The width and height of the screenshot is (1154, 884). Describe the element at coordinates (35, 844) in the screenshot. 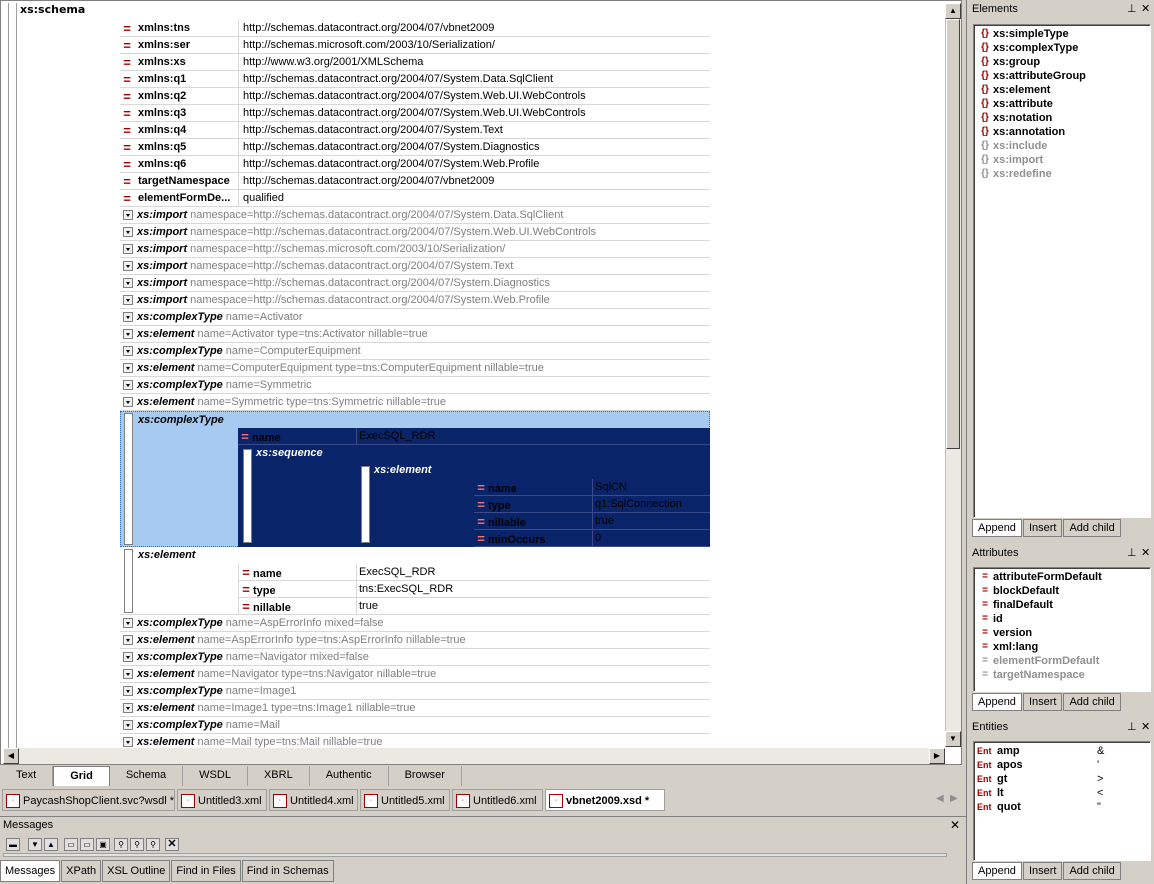

I see `collapse-icon: ▼` at that location.